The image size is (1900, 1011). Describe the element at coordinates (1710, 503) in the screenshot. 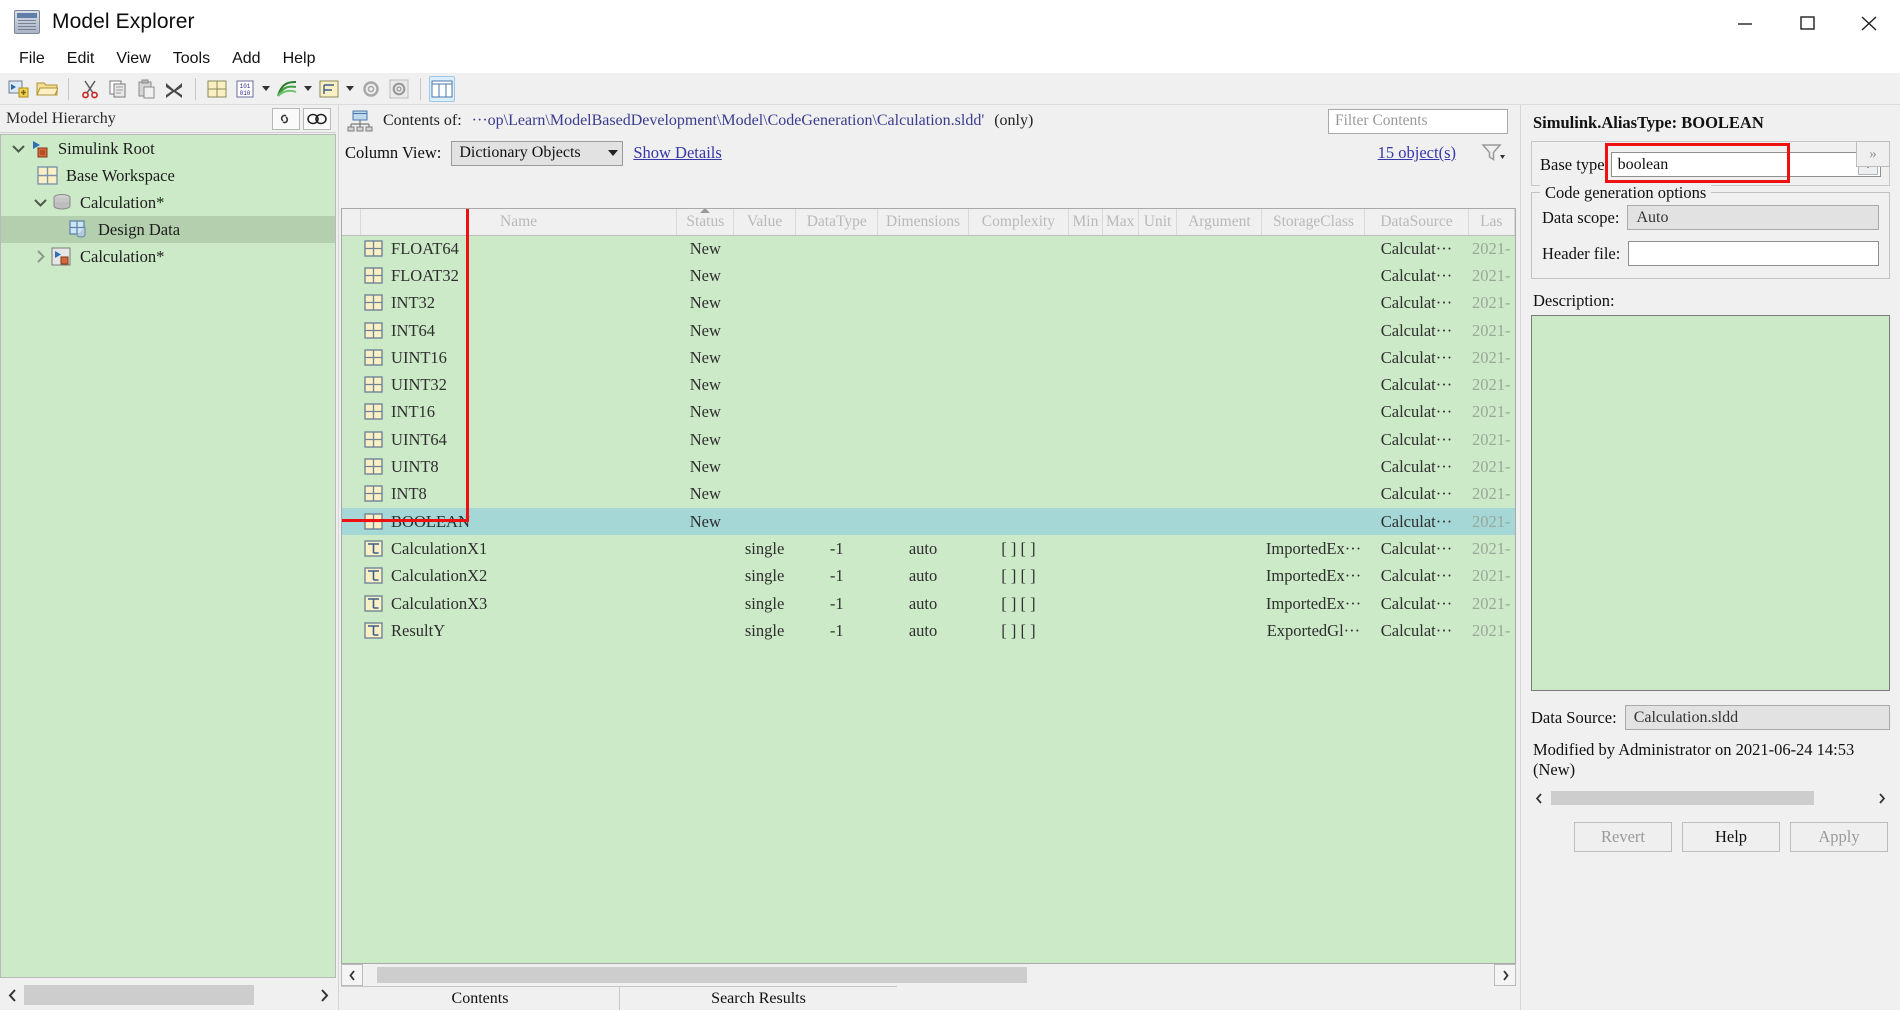

I see `description-textarea` at that location.